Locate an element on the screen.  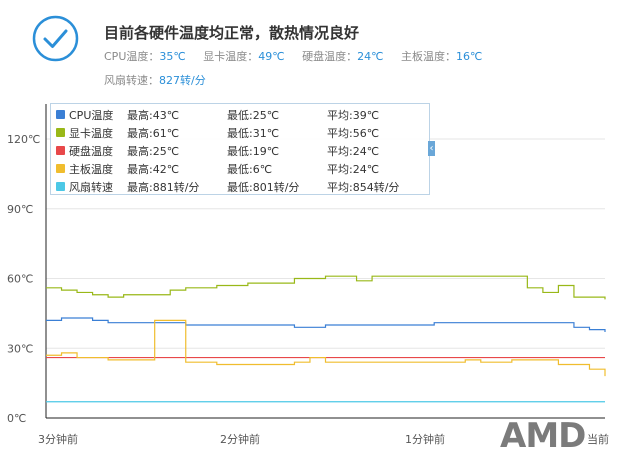
legend-item-disk: 硬盘温度 最高:25℃ 最低:19℃ 平均:24℃ is located at coordinates (240, 150).